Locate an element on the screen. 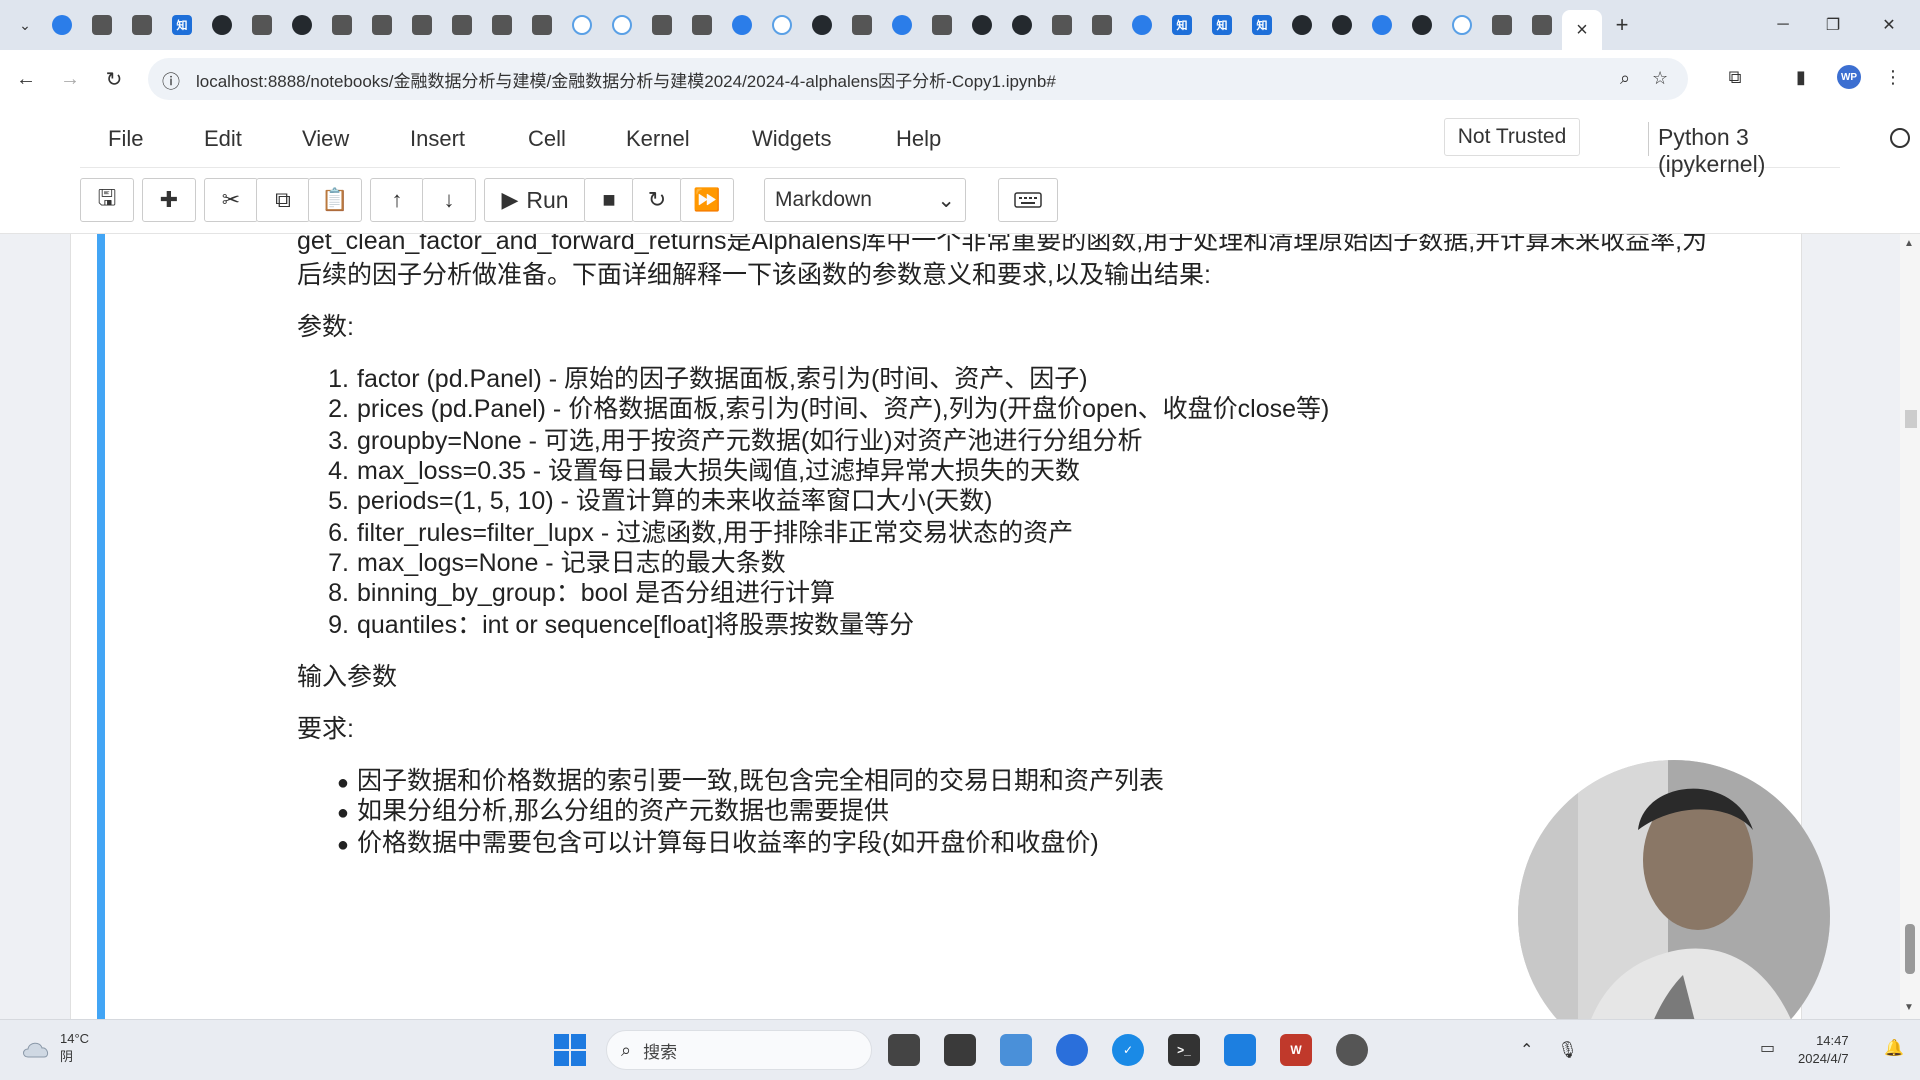 The height and width of the screenshot is (1080, 1920). maximize-button: ❐ is located at coordinates (1833, 25).